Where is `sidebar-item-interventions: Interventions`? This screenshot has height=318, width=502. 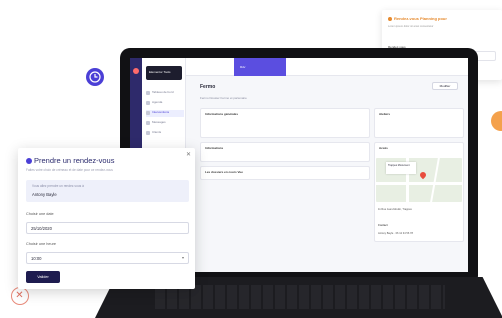
sidebar-item-interventions: Interventions is located at coordinates (165, 113).